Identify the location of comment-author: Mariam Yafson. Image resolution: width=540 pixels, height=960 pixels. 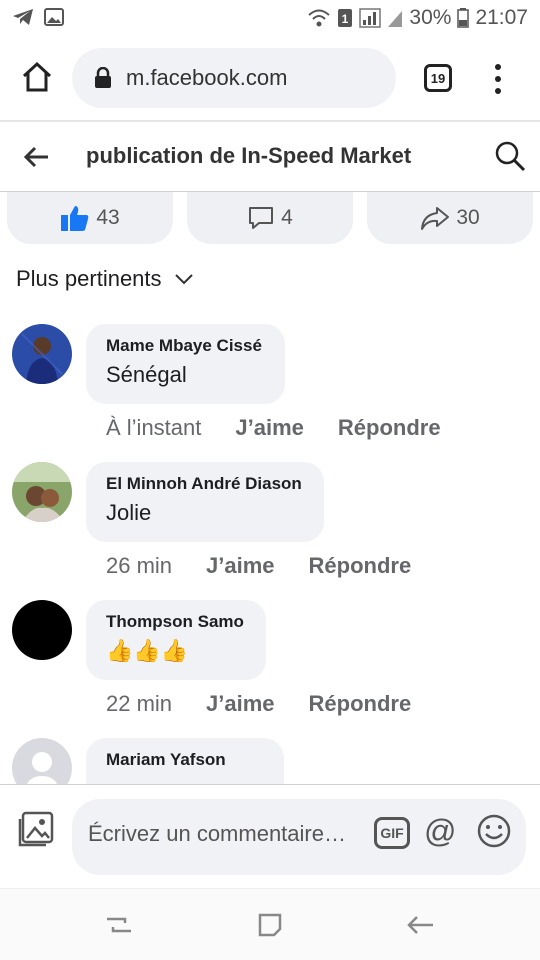
(185, 760).